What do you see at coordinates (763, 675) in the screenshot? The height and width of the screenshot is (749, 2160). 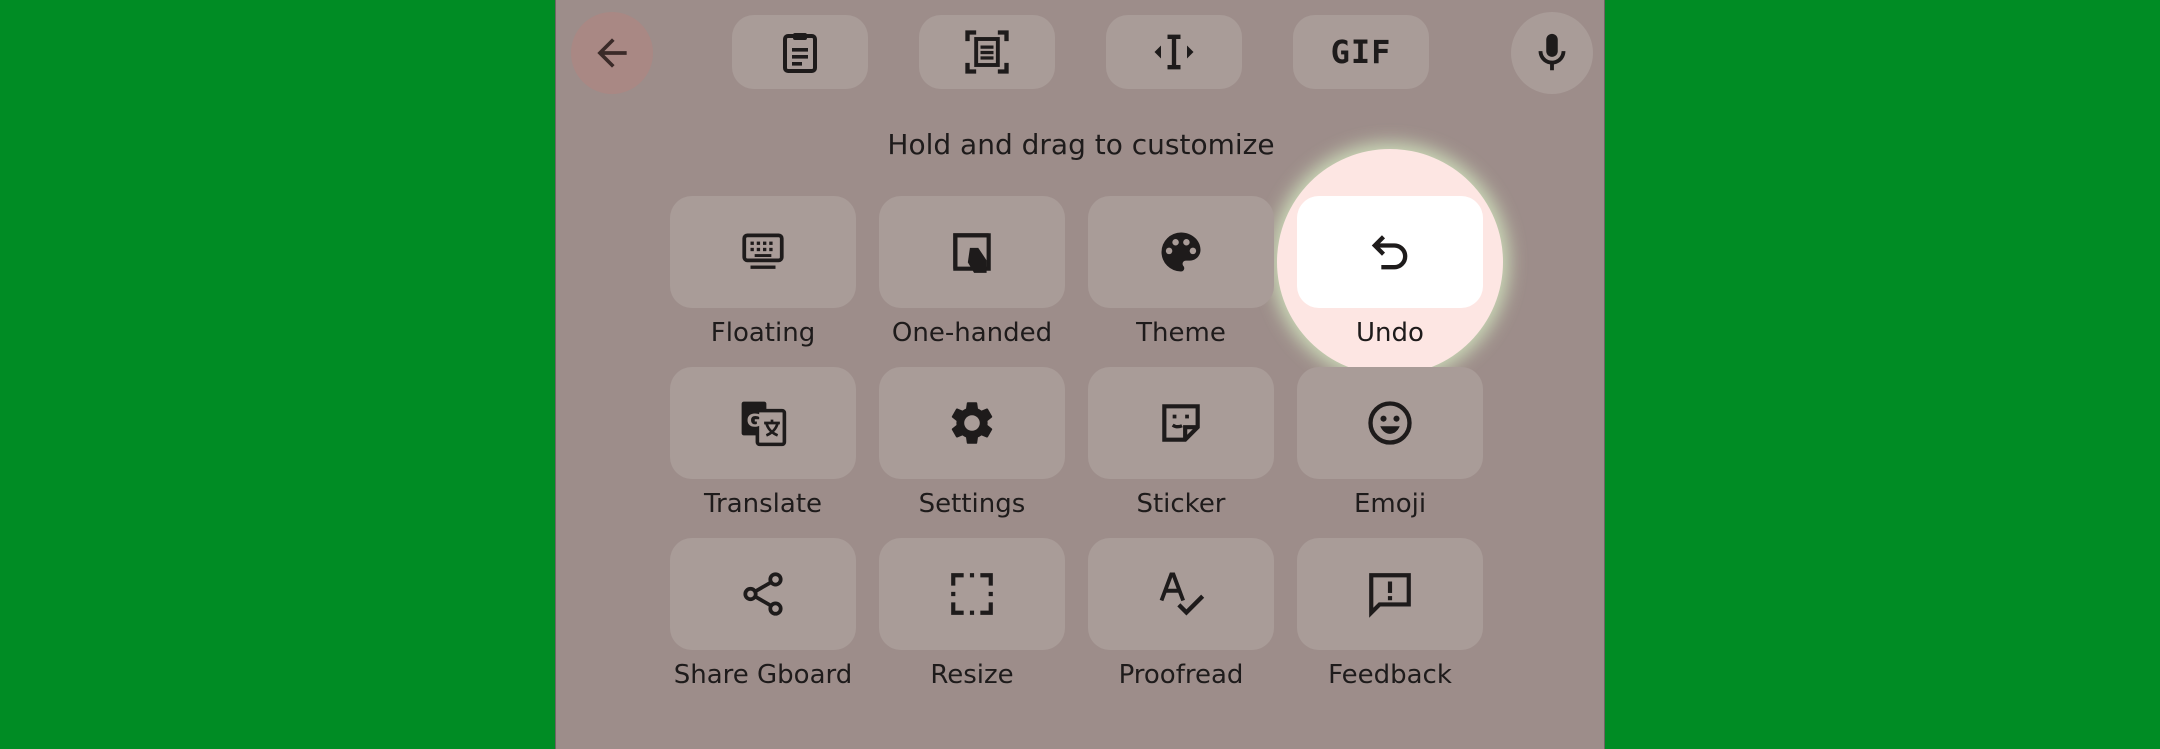 I see `tile-label-share-gboard: Share Gboard` at bounding box center [763, 675].